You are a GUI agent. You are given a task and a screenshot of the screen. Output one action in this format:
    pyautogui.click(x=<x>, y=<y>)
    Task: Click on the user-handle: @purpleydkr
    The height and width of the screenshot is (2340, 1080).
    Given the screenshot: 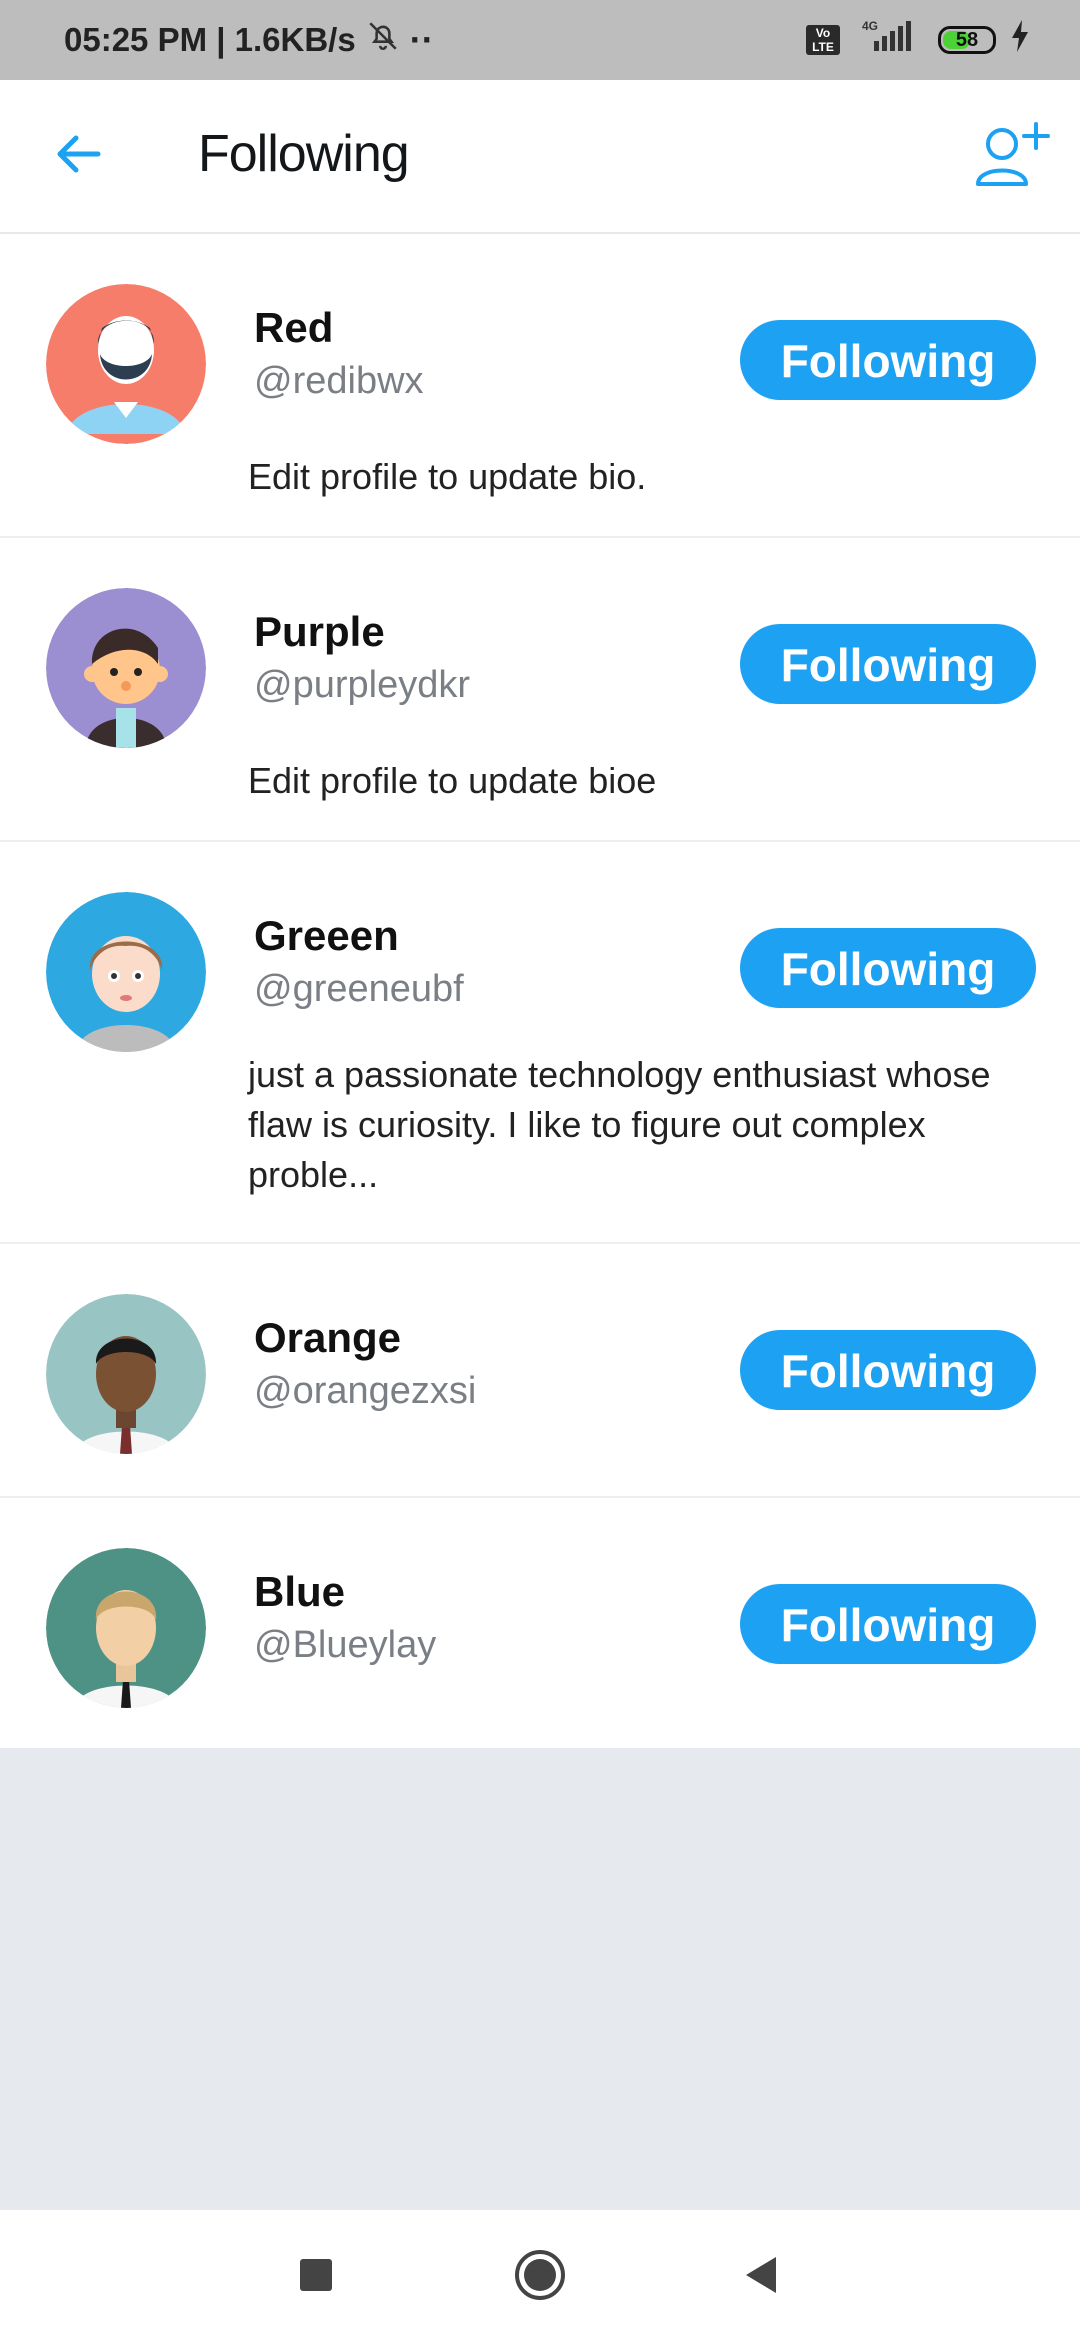 What is the action you would take?
    pyautogui.click(x=362, y=685)
    